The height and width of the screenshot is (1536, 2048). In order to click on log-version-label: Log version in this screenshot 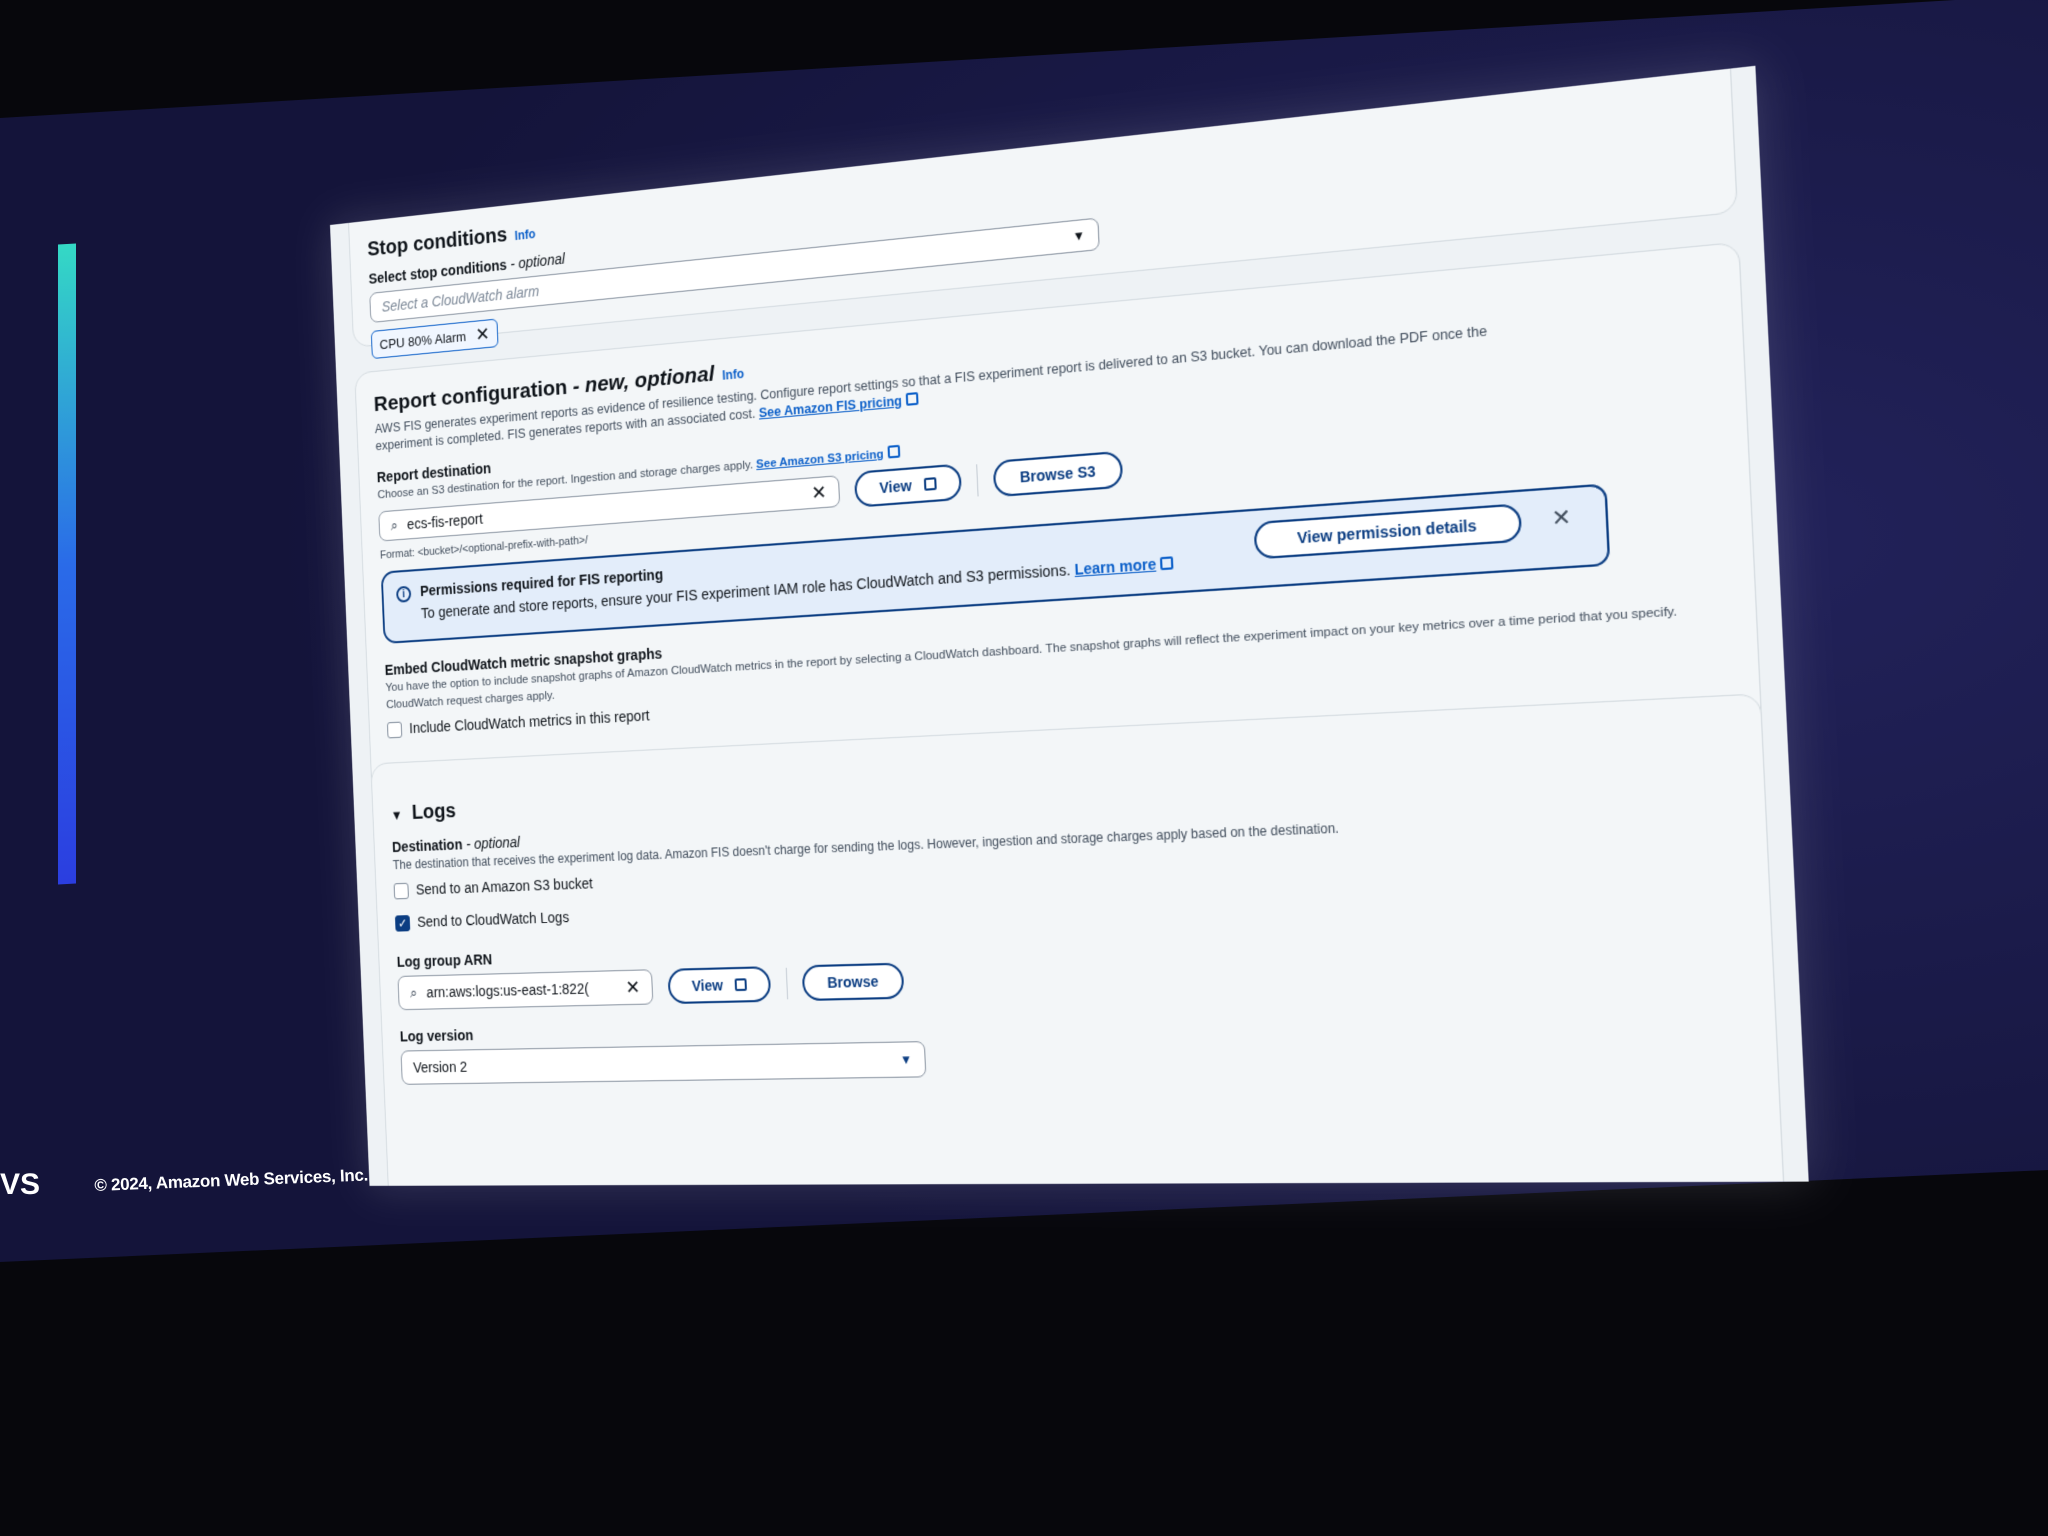, I will do `click(436, 1035)`.